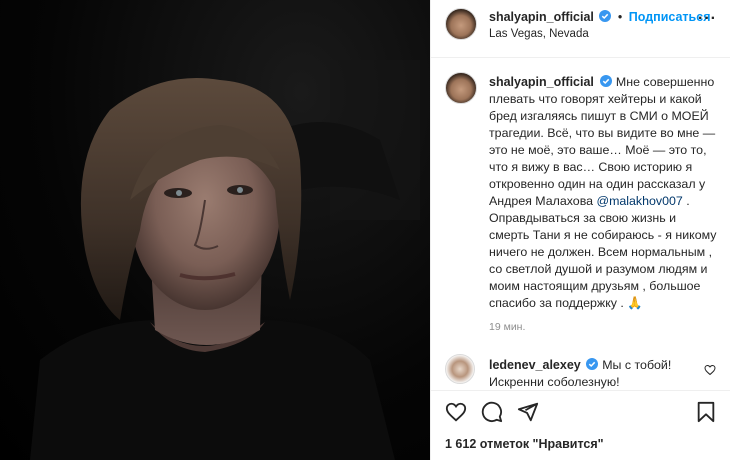 The height and width of the screenshot is (460, 730). What do you see at coordinates (539, 34) in the screenshot?
I see `post-location: Las Vegas, Nevada` at bounding box center [539, 34].